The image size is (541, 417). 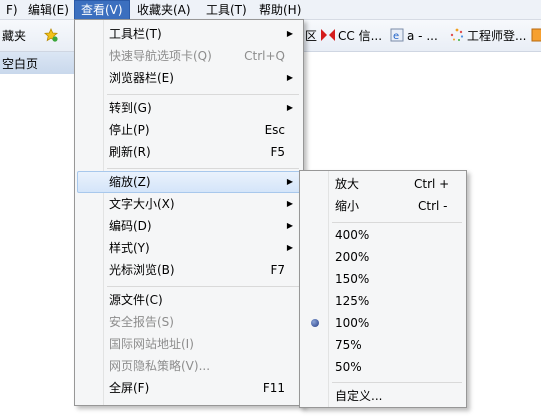 What do you see at coordinates (432, 184) in the screenshot?
I see `menu-item-shortcut: Ctrl +` at bounding box center [432, 184].